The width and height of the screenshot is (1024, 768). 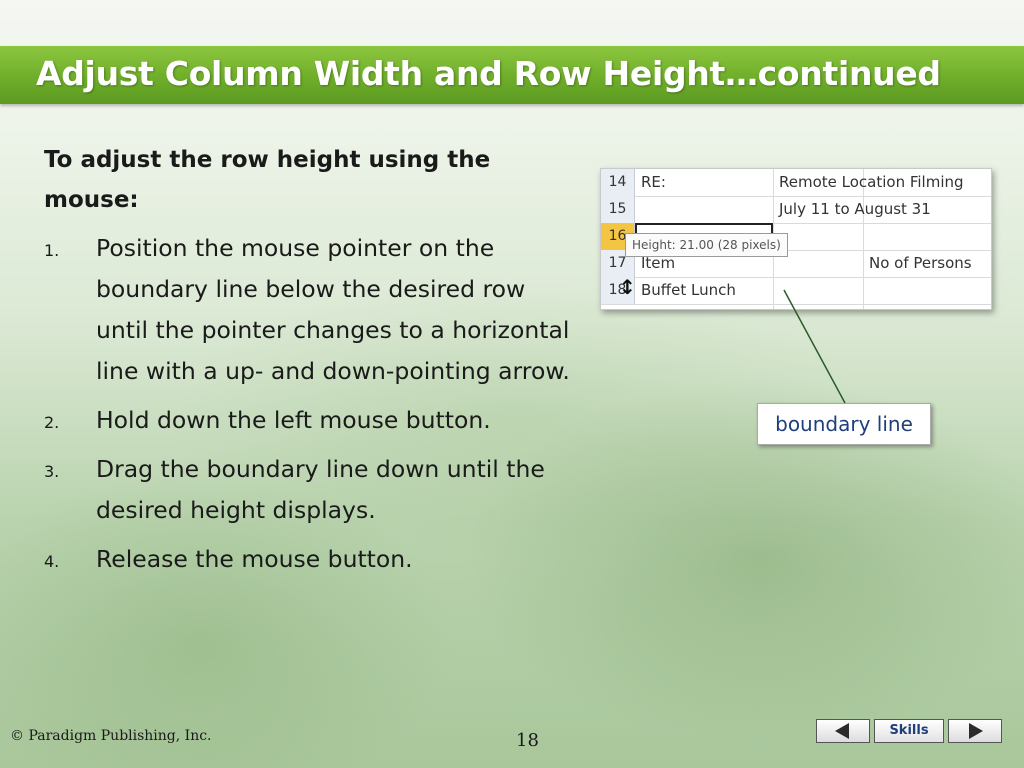 What do you see at coordinates (293, 420) in the screenshot?
I see `step-text: Hold down the left mouse button.` at bounding box center [293, 420].